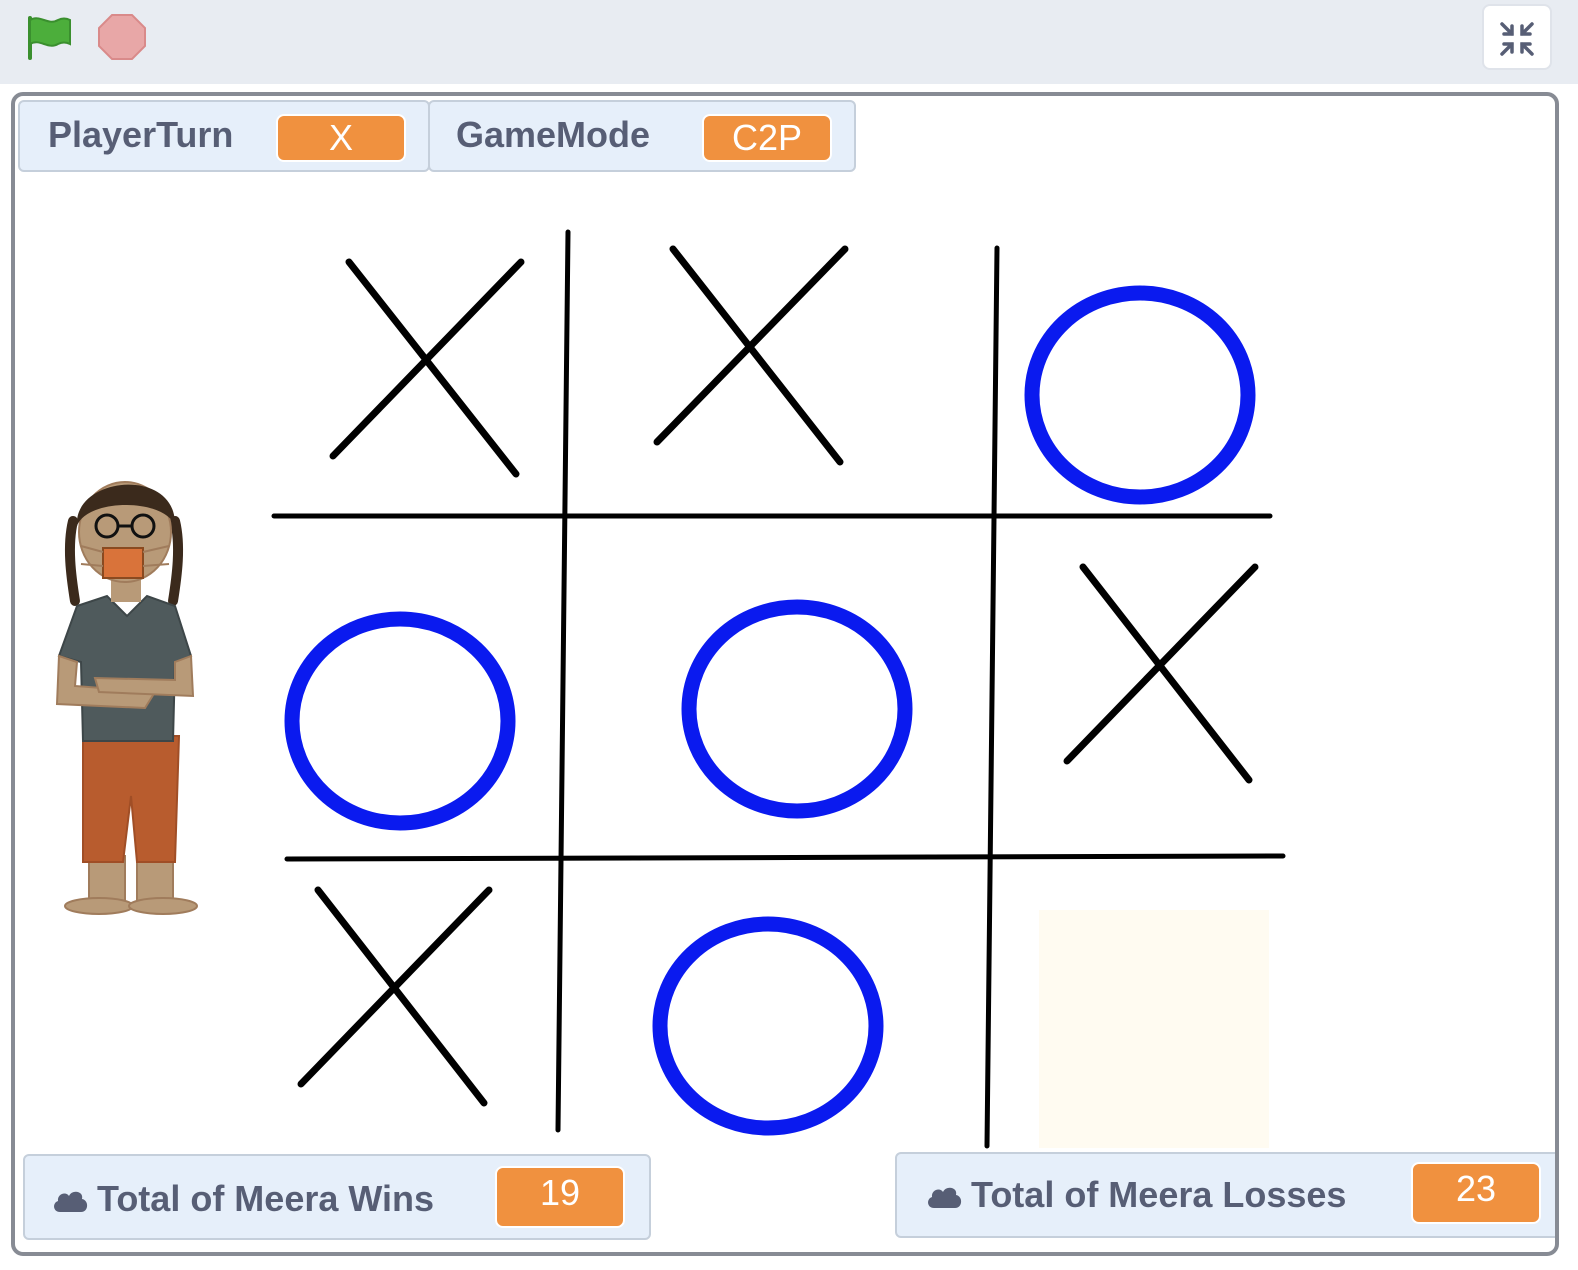 The width and height of the screenshot is (1578, 1270). What do you see at coordinates (789, 42) in the screenshot?
I see `stage-toolbar` at bounding box center [789, 42].